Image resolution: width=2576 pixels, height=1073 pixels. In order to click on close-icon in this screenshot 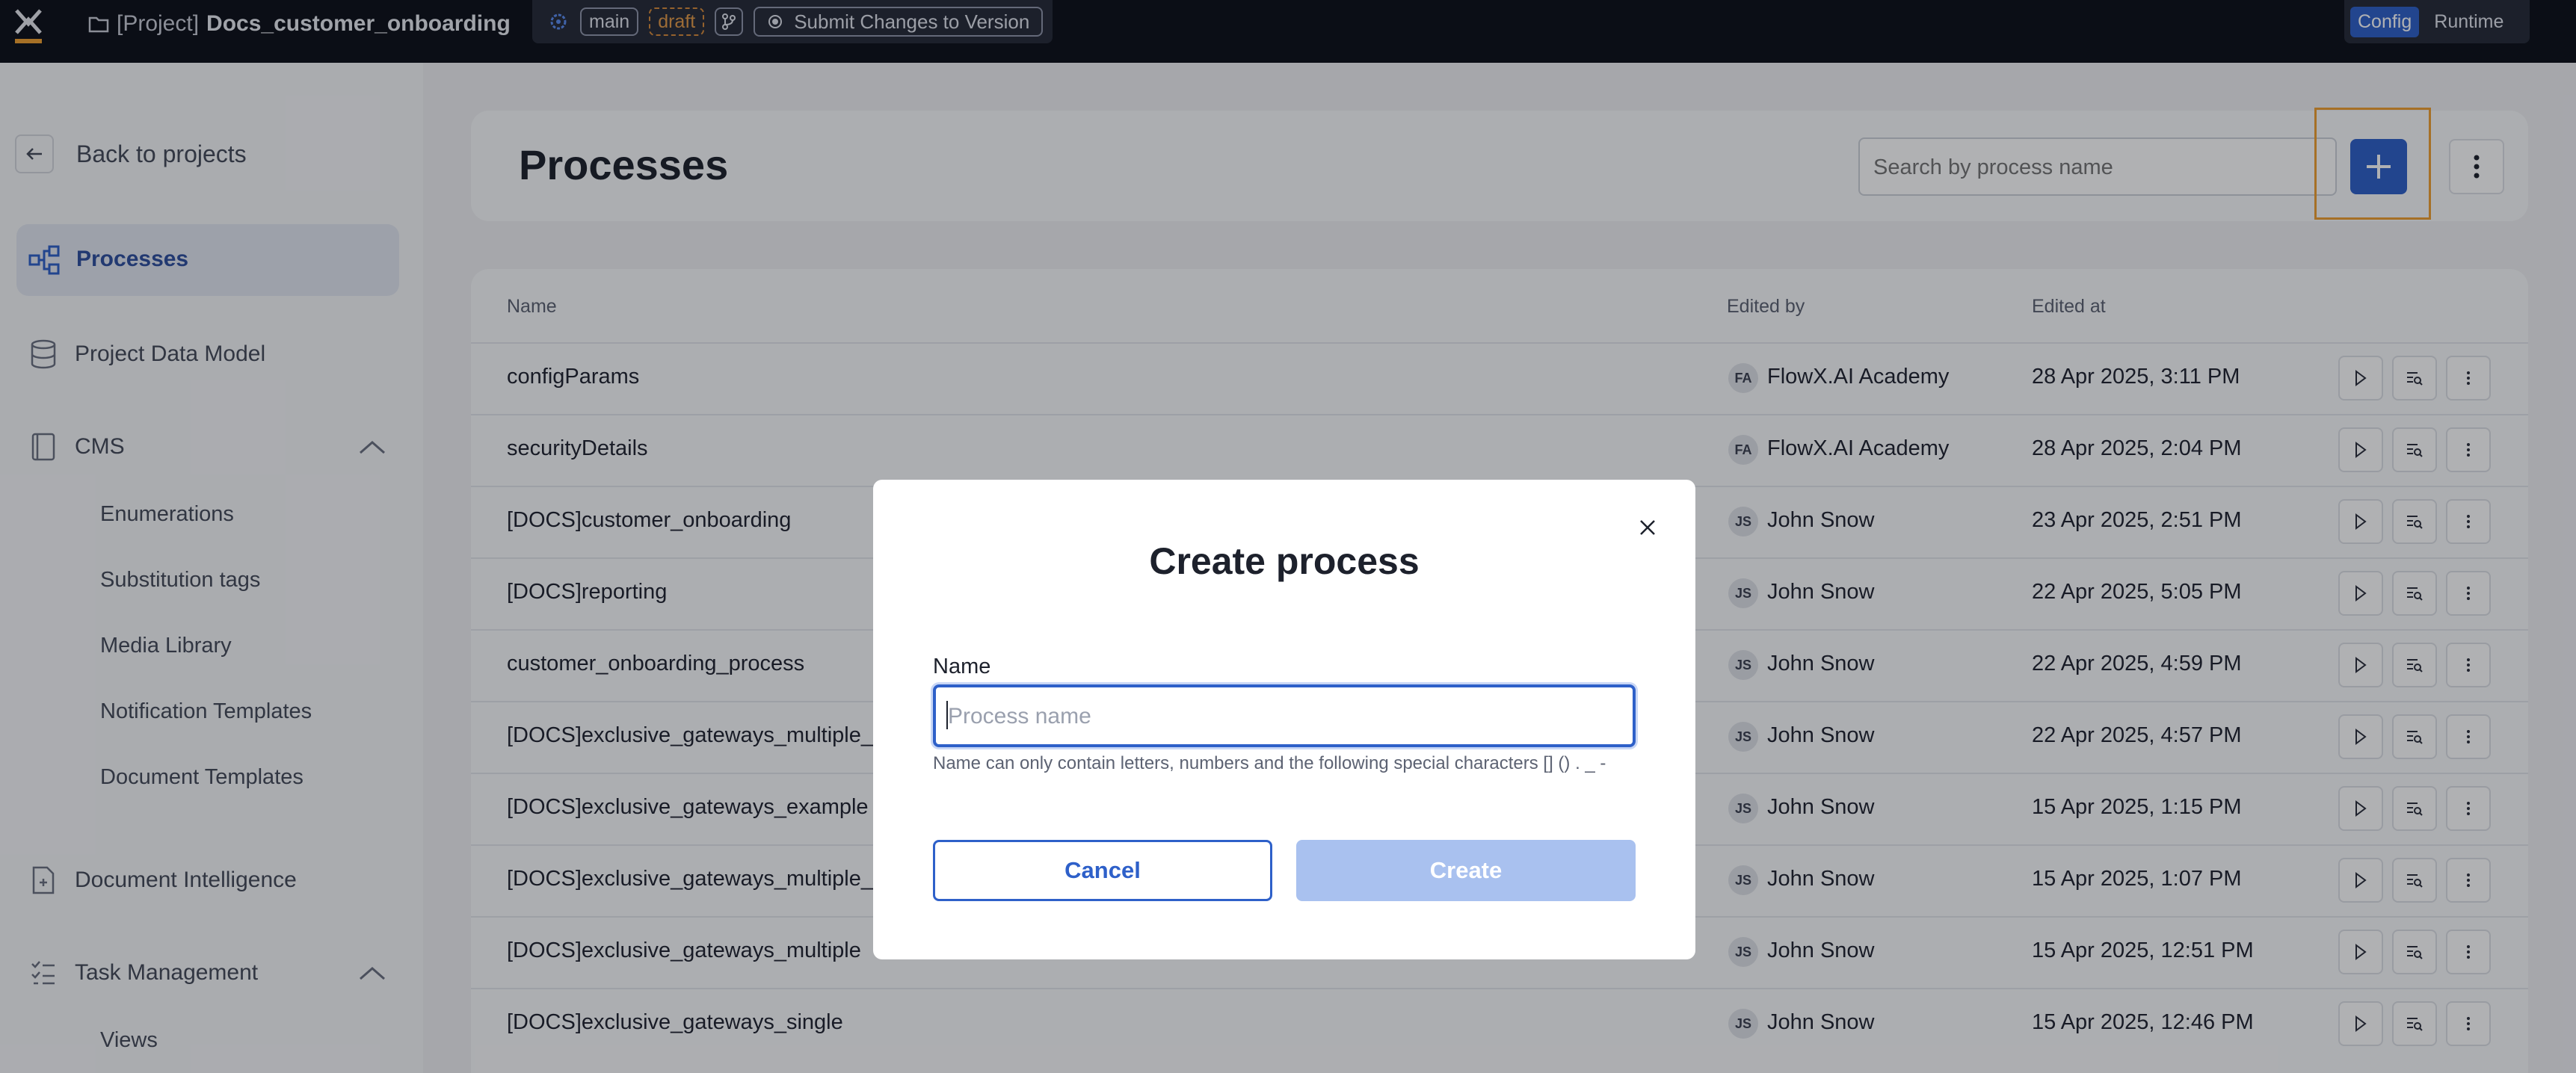, I will do `click(1647, 528)`.